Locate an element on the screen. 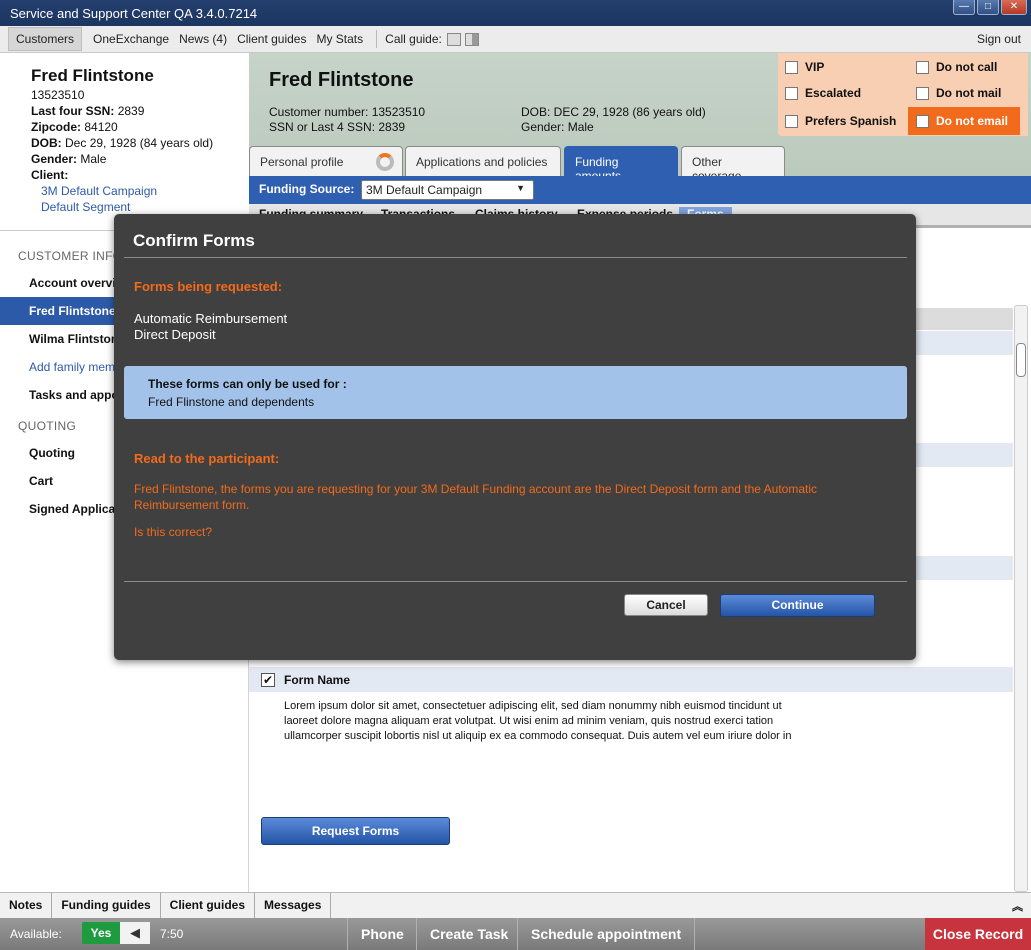 This screenshot has height=950, width=1031. requested-form-item: Direct Deposit is located at coordinates (175, 334).